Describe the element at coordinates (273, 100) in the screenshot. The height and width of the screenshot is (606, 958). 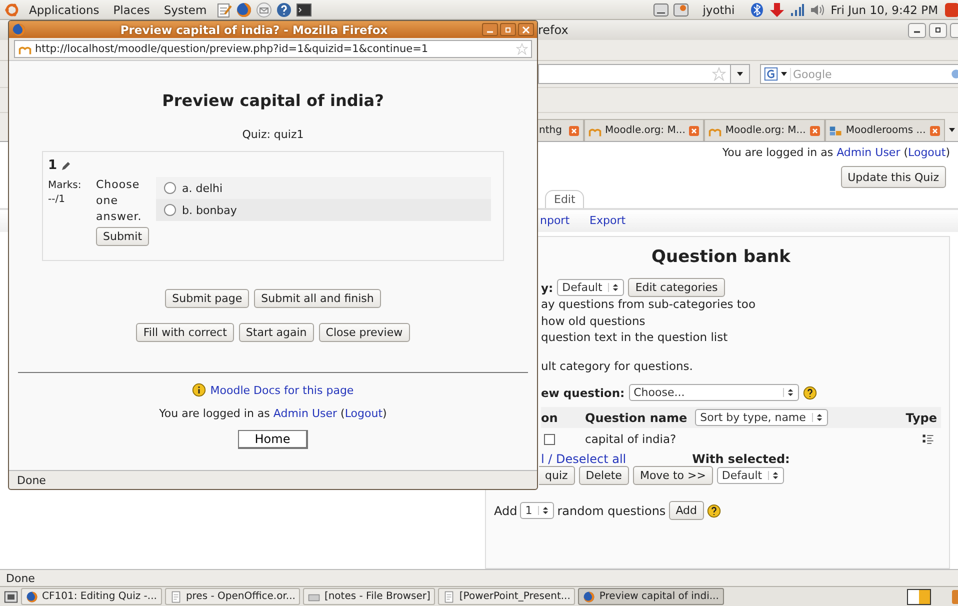
I see `page-heading: Preview capital of india?` at that location.